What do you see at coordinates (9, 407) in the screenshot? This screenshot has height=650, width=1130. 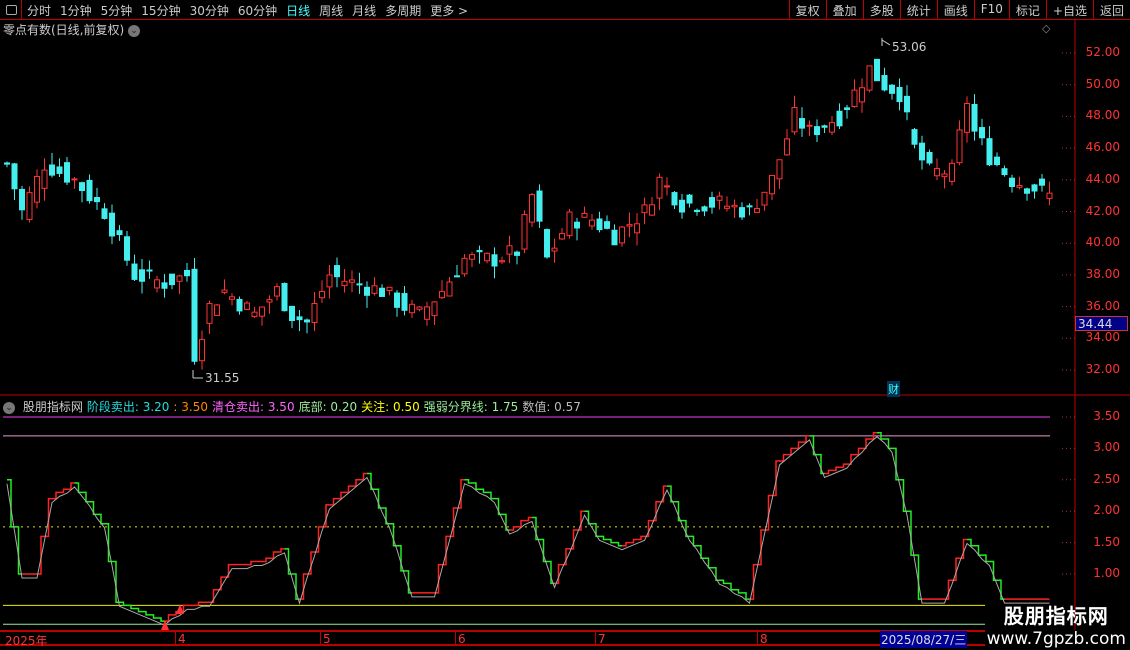 I see `chevron-down-icon: ⌄` at bounding box center [9, 407].